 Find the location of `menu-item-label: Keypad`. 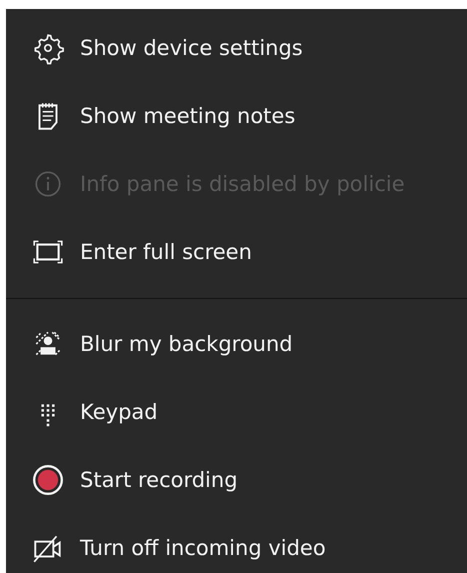

menu-item-label: Keypad is located at coordinates (119, 412).